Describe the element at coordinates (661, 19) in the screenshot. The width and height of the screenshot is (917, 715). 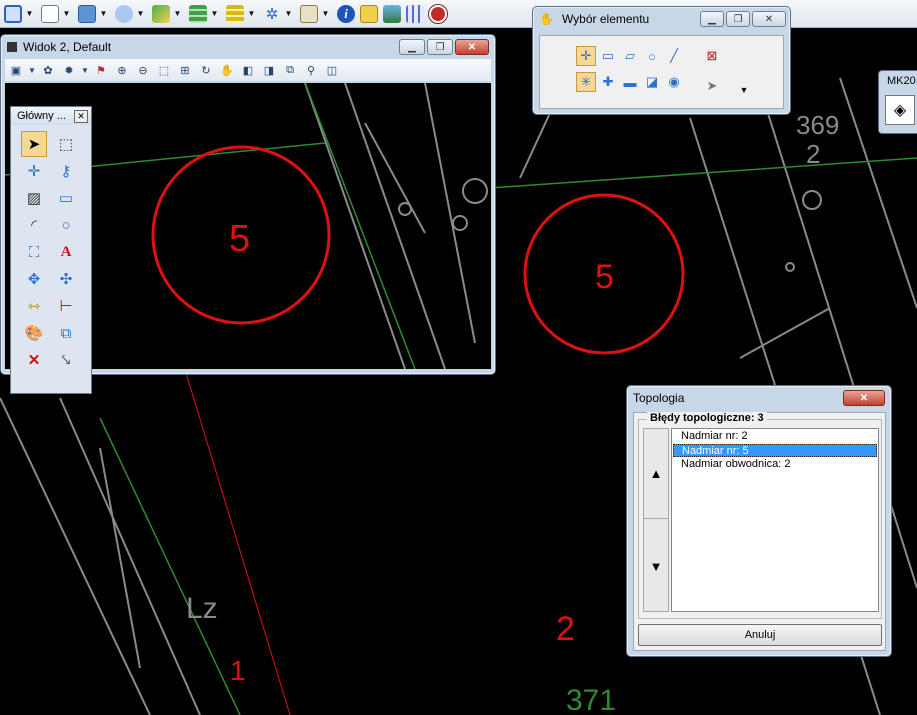
I see `element-selection-titlebar: ✋ Wybór elementu ▁ ❐ ✕` at that location.